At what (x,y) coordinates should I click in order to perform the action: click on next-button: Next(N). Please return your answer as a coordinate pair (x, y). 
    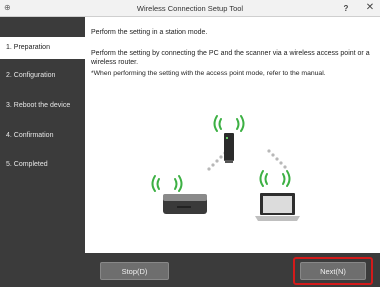
    Looking at the image, I should click on (333, 271).